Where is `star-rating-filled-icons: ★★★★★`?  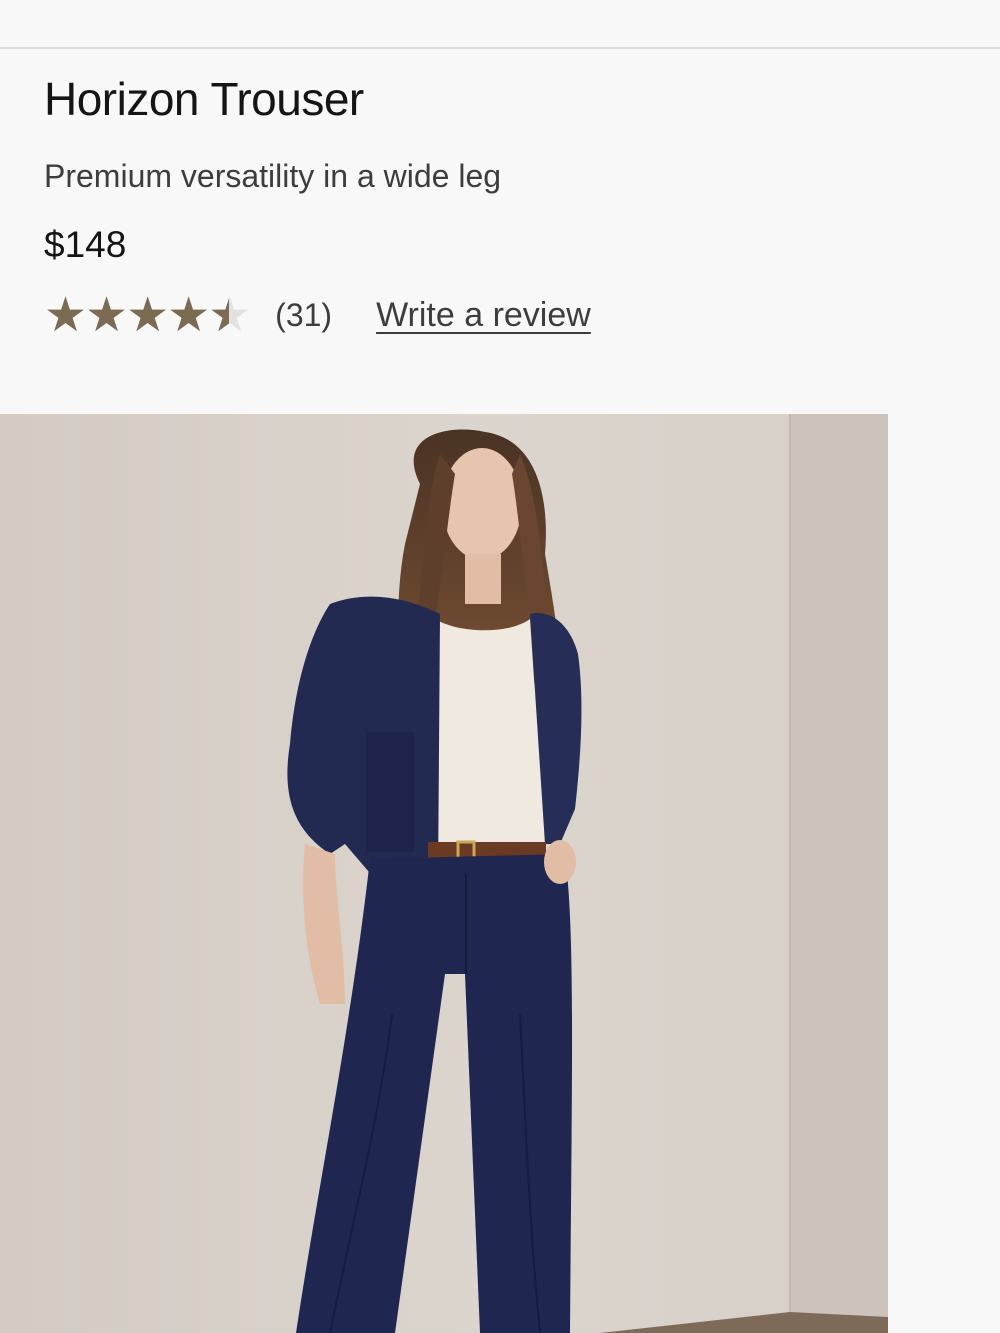
star-rating-filled-icons: ★★★★★ is located at coordinates (136, 315).